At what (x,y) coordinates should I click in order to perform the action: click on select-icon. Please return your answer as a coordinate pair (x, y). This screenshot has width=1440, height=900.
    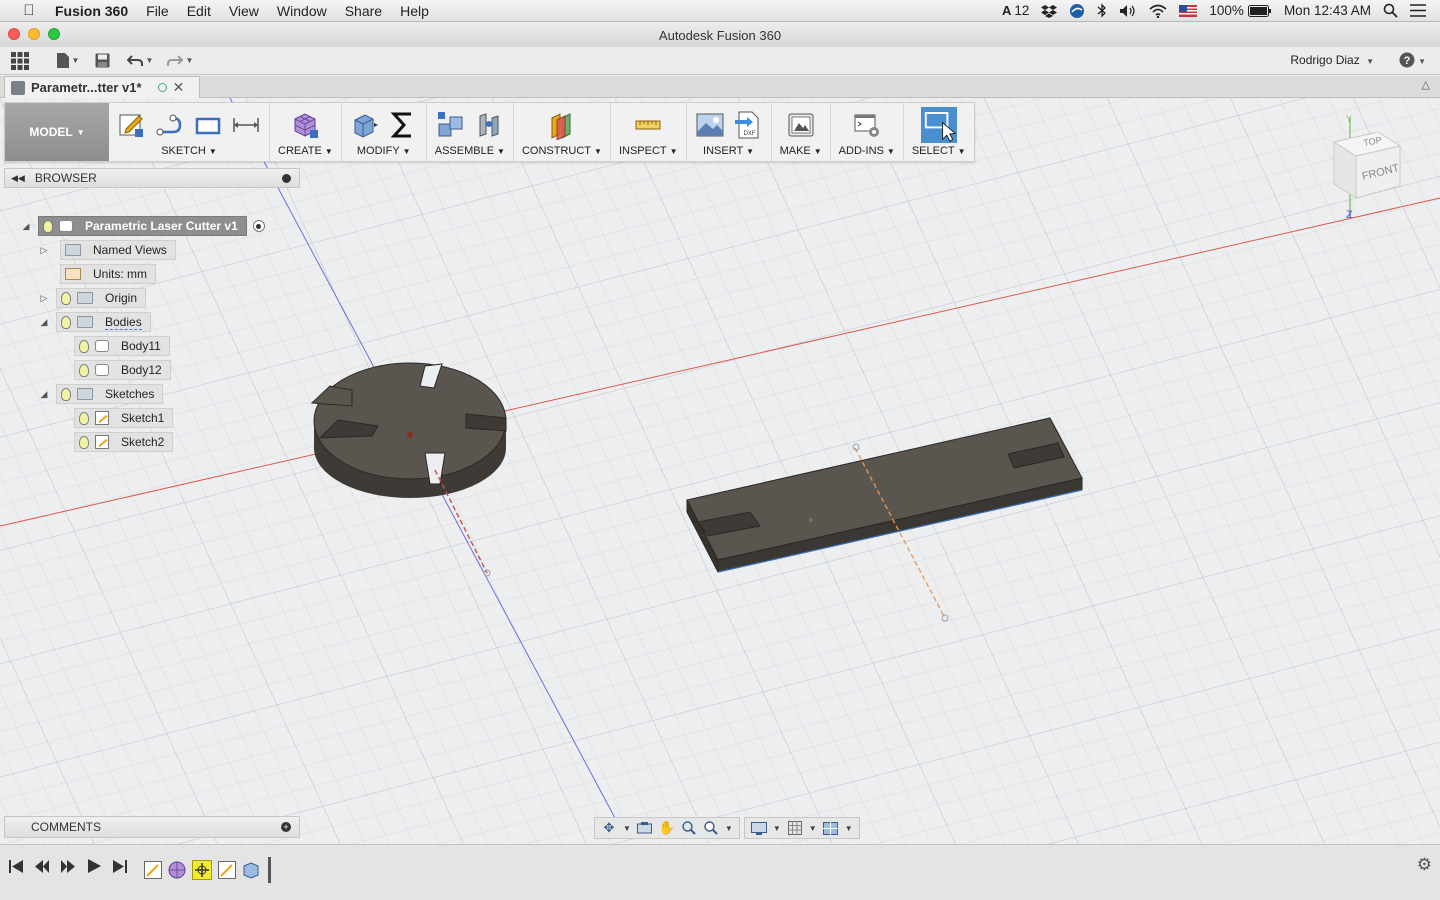
    Looking at the image, I should click on (939, 125).